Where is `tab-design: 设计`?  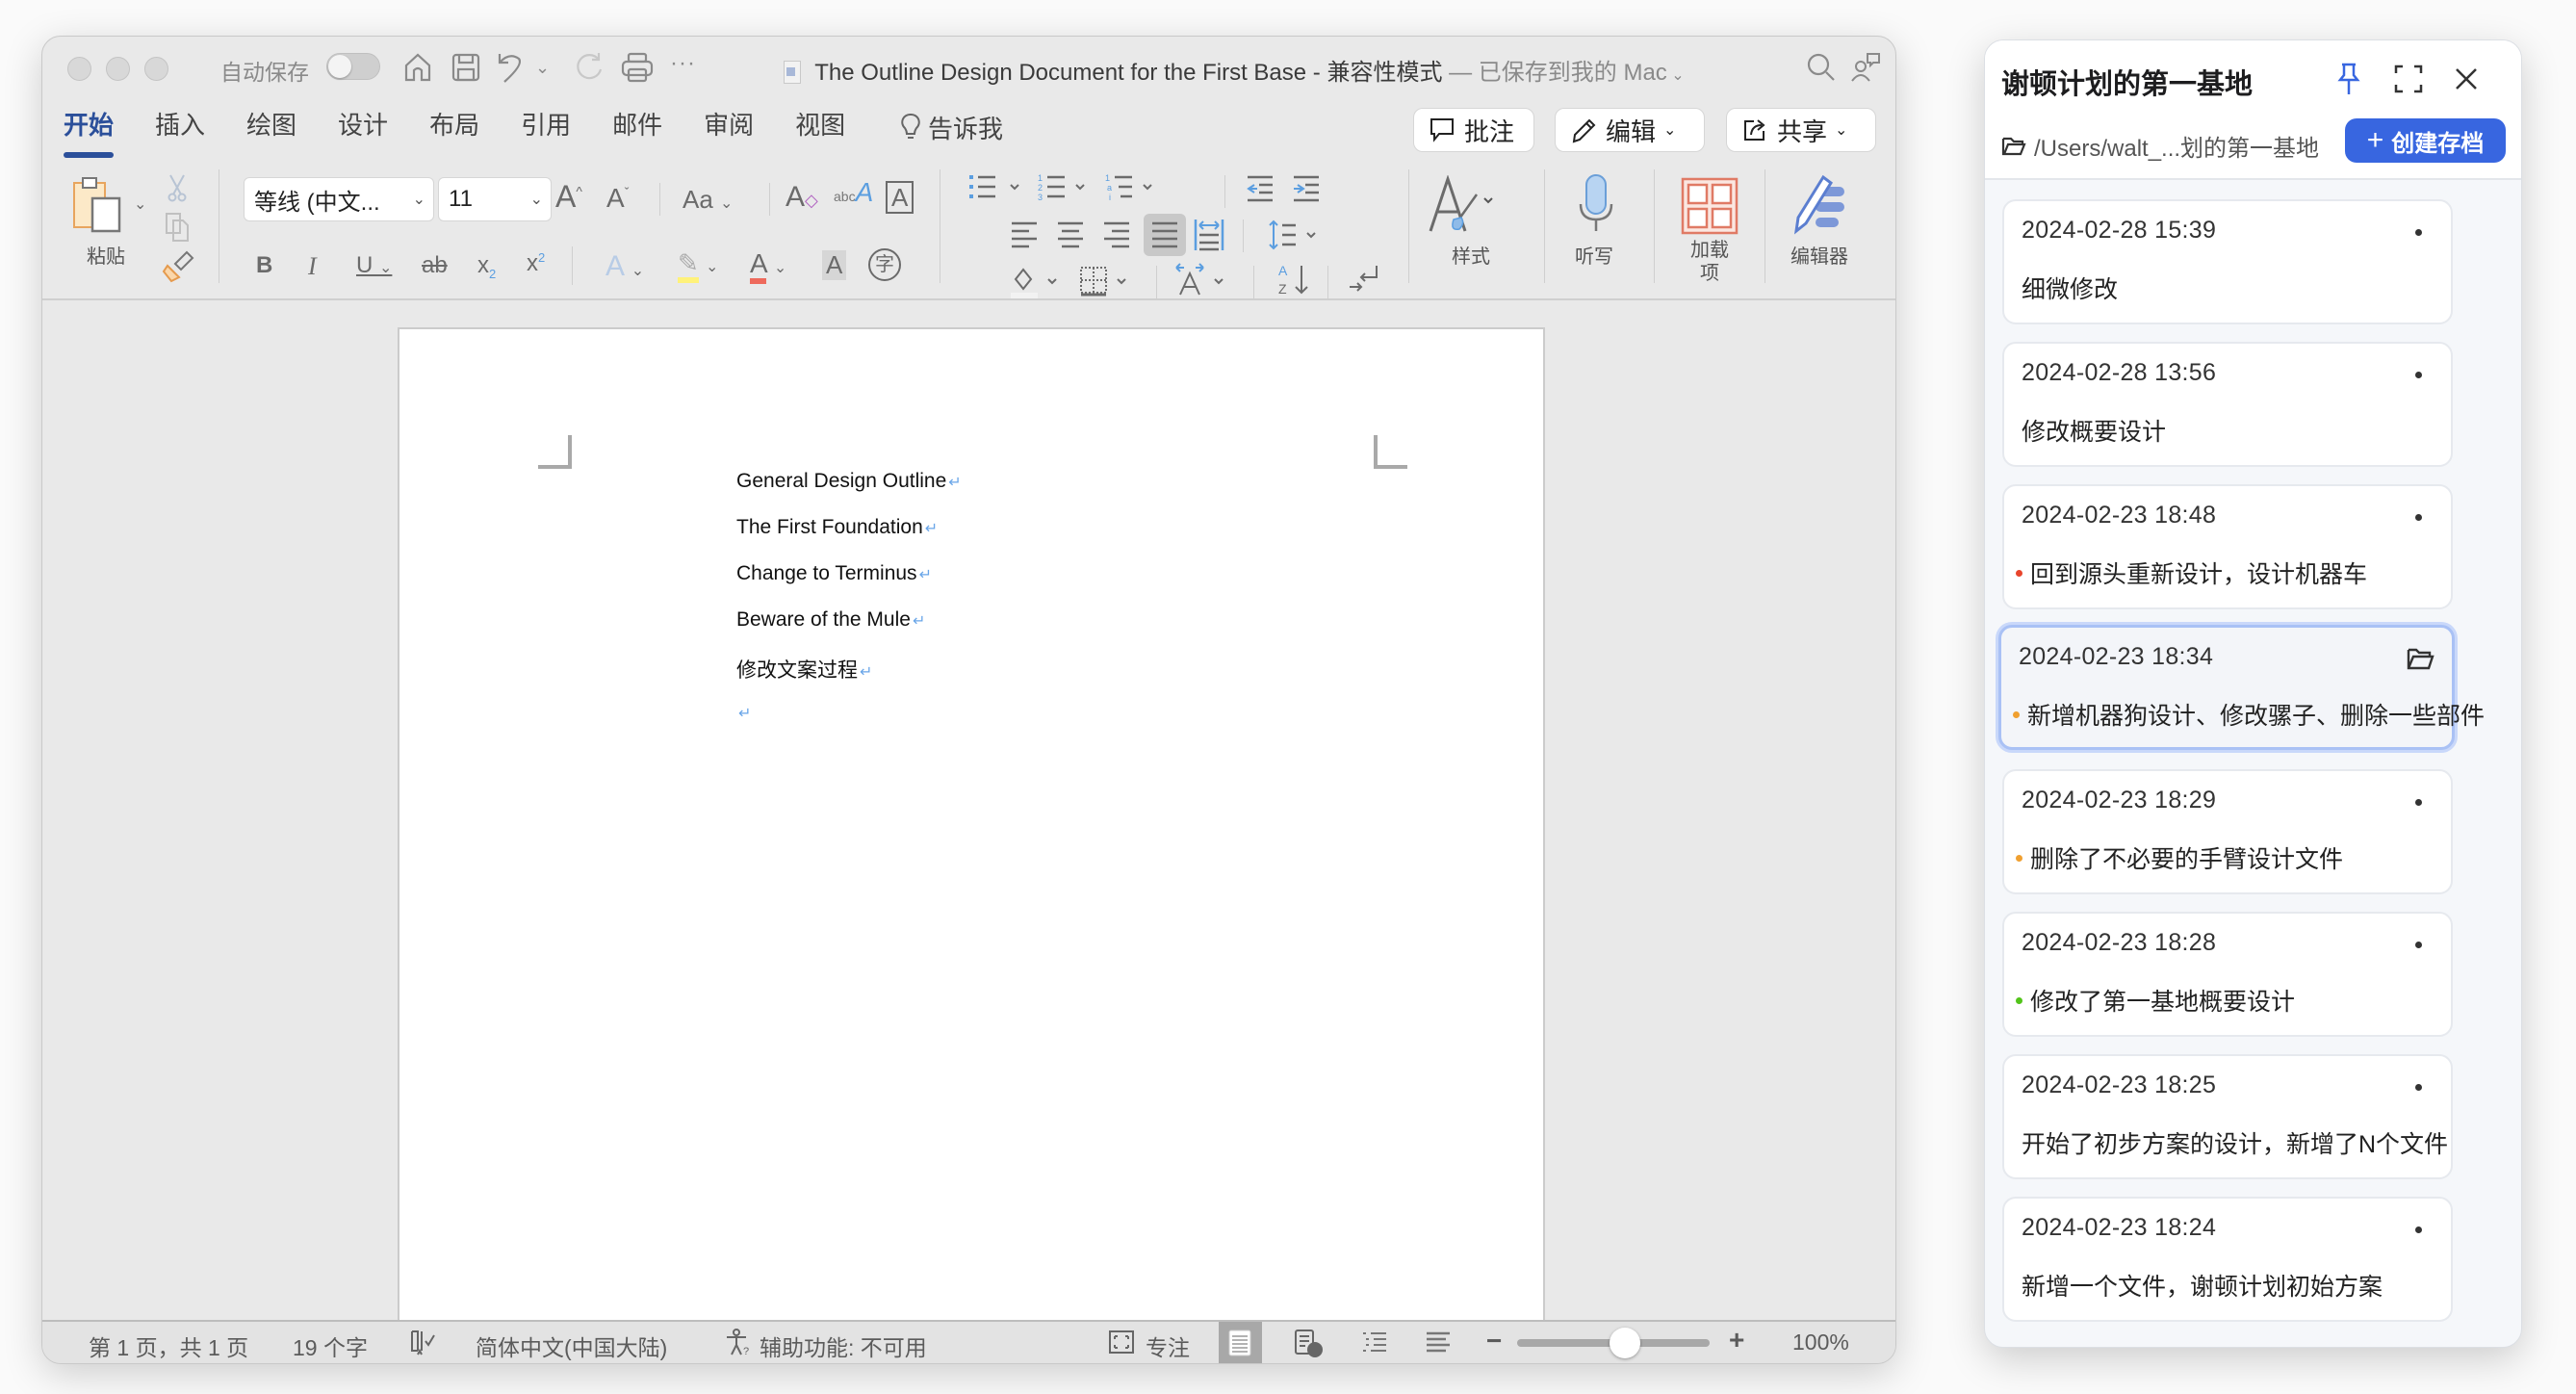 tab-design: 设计 is located at coordinates (363, 127).